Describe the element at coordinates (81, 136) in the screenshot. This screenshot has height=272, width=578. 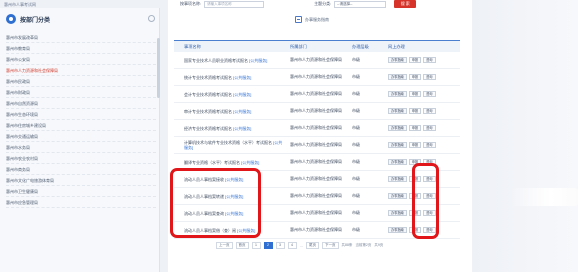
I see `sidebar-item: 惠州市交通运输局` at that location.